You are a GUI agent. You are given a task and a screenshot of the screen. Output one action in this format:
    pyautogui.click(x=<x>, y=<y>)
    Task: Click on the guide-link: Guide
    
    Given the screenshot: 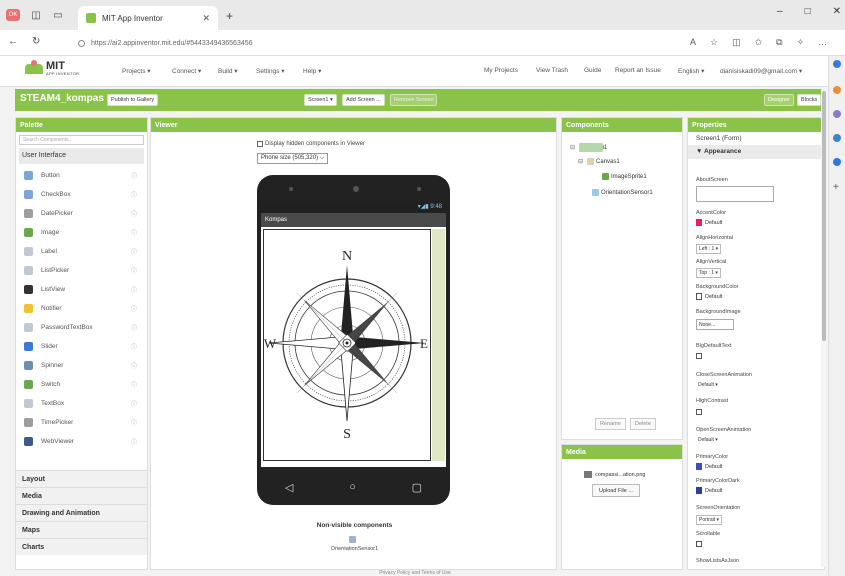 What is the action you would take?
    pyautogui.click(x=592, y=70)
    